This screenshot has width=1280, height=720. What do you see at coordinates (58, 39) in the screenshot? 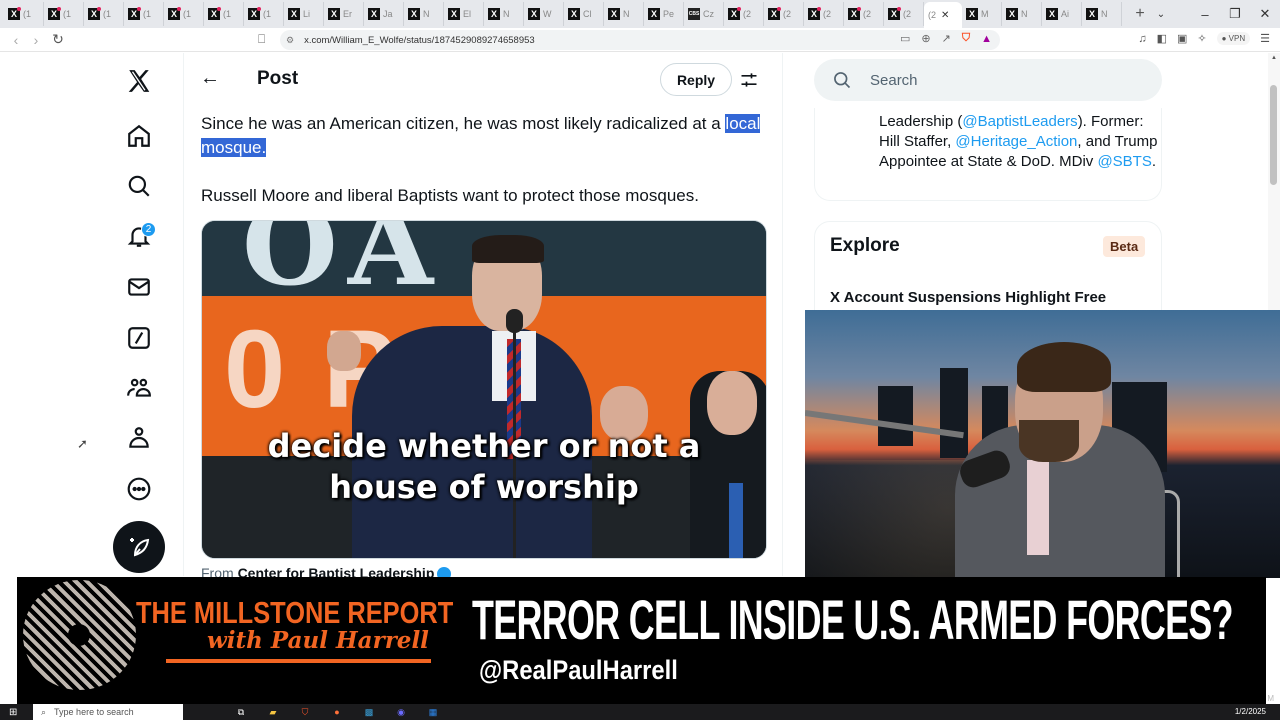
I see `reload-button: ↻` at bounding box center [58, 39].